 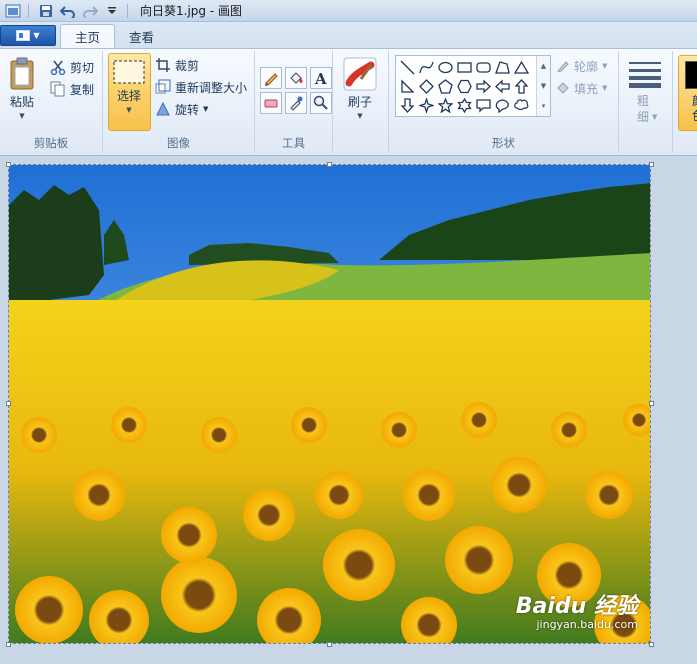 What do you see at coordinates (296, 78) in the screenshot?
I see `fill-tool` at bounding box center [296, 78].